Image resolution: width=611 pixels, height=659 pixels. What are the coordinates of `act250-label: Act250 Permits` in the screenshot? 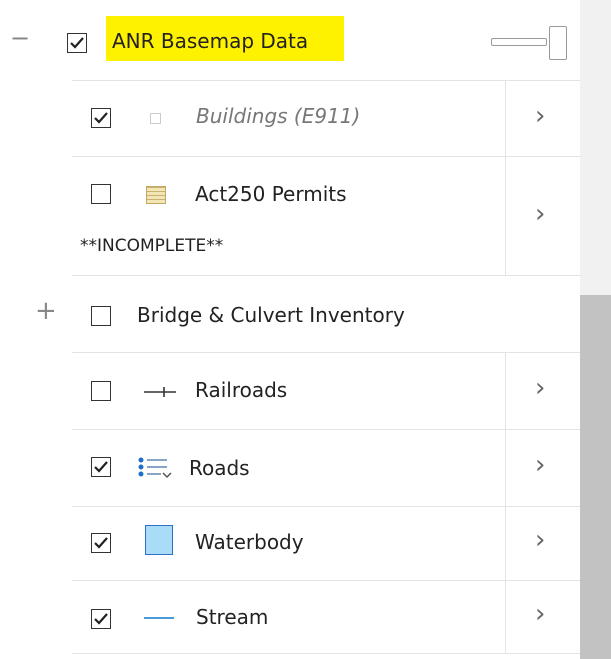 It's located at (271, 194).